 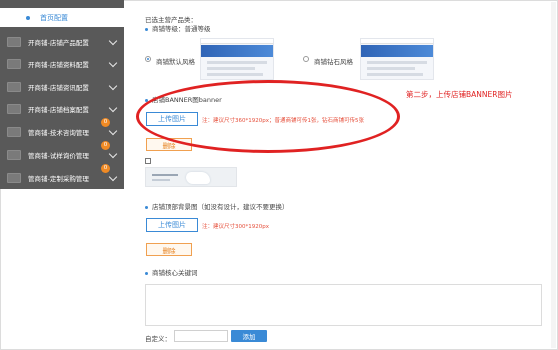 What do you see at coordinates (397, 59) in the screenshot?
I see `style-diamond-thumbnail` at bounding box center [397, 59].